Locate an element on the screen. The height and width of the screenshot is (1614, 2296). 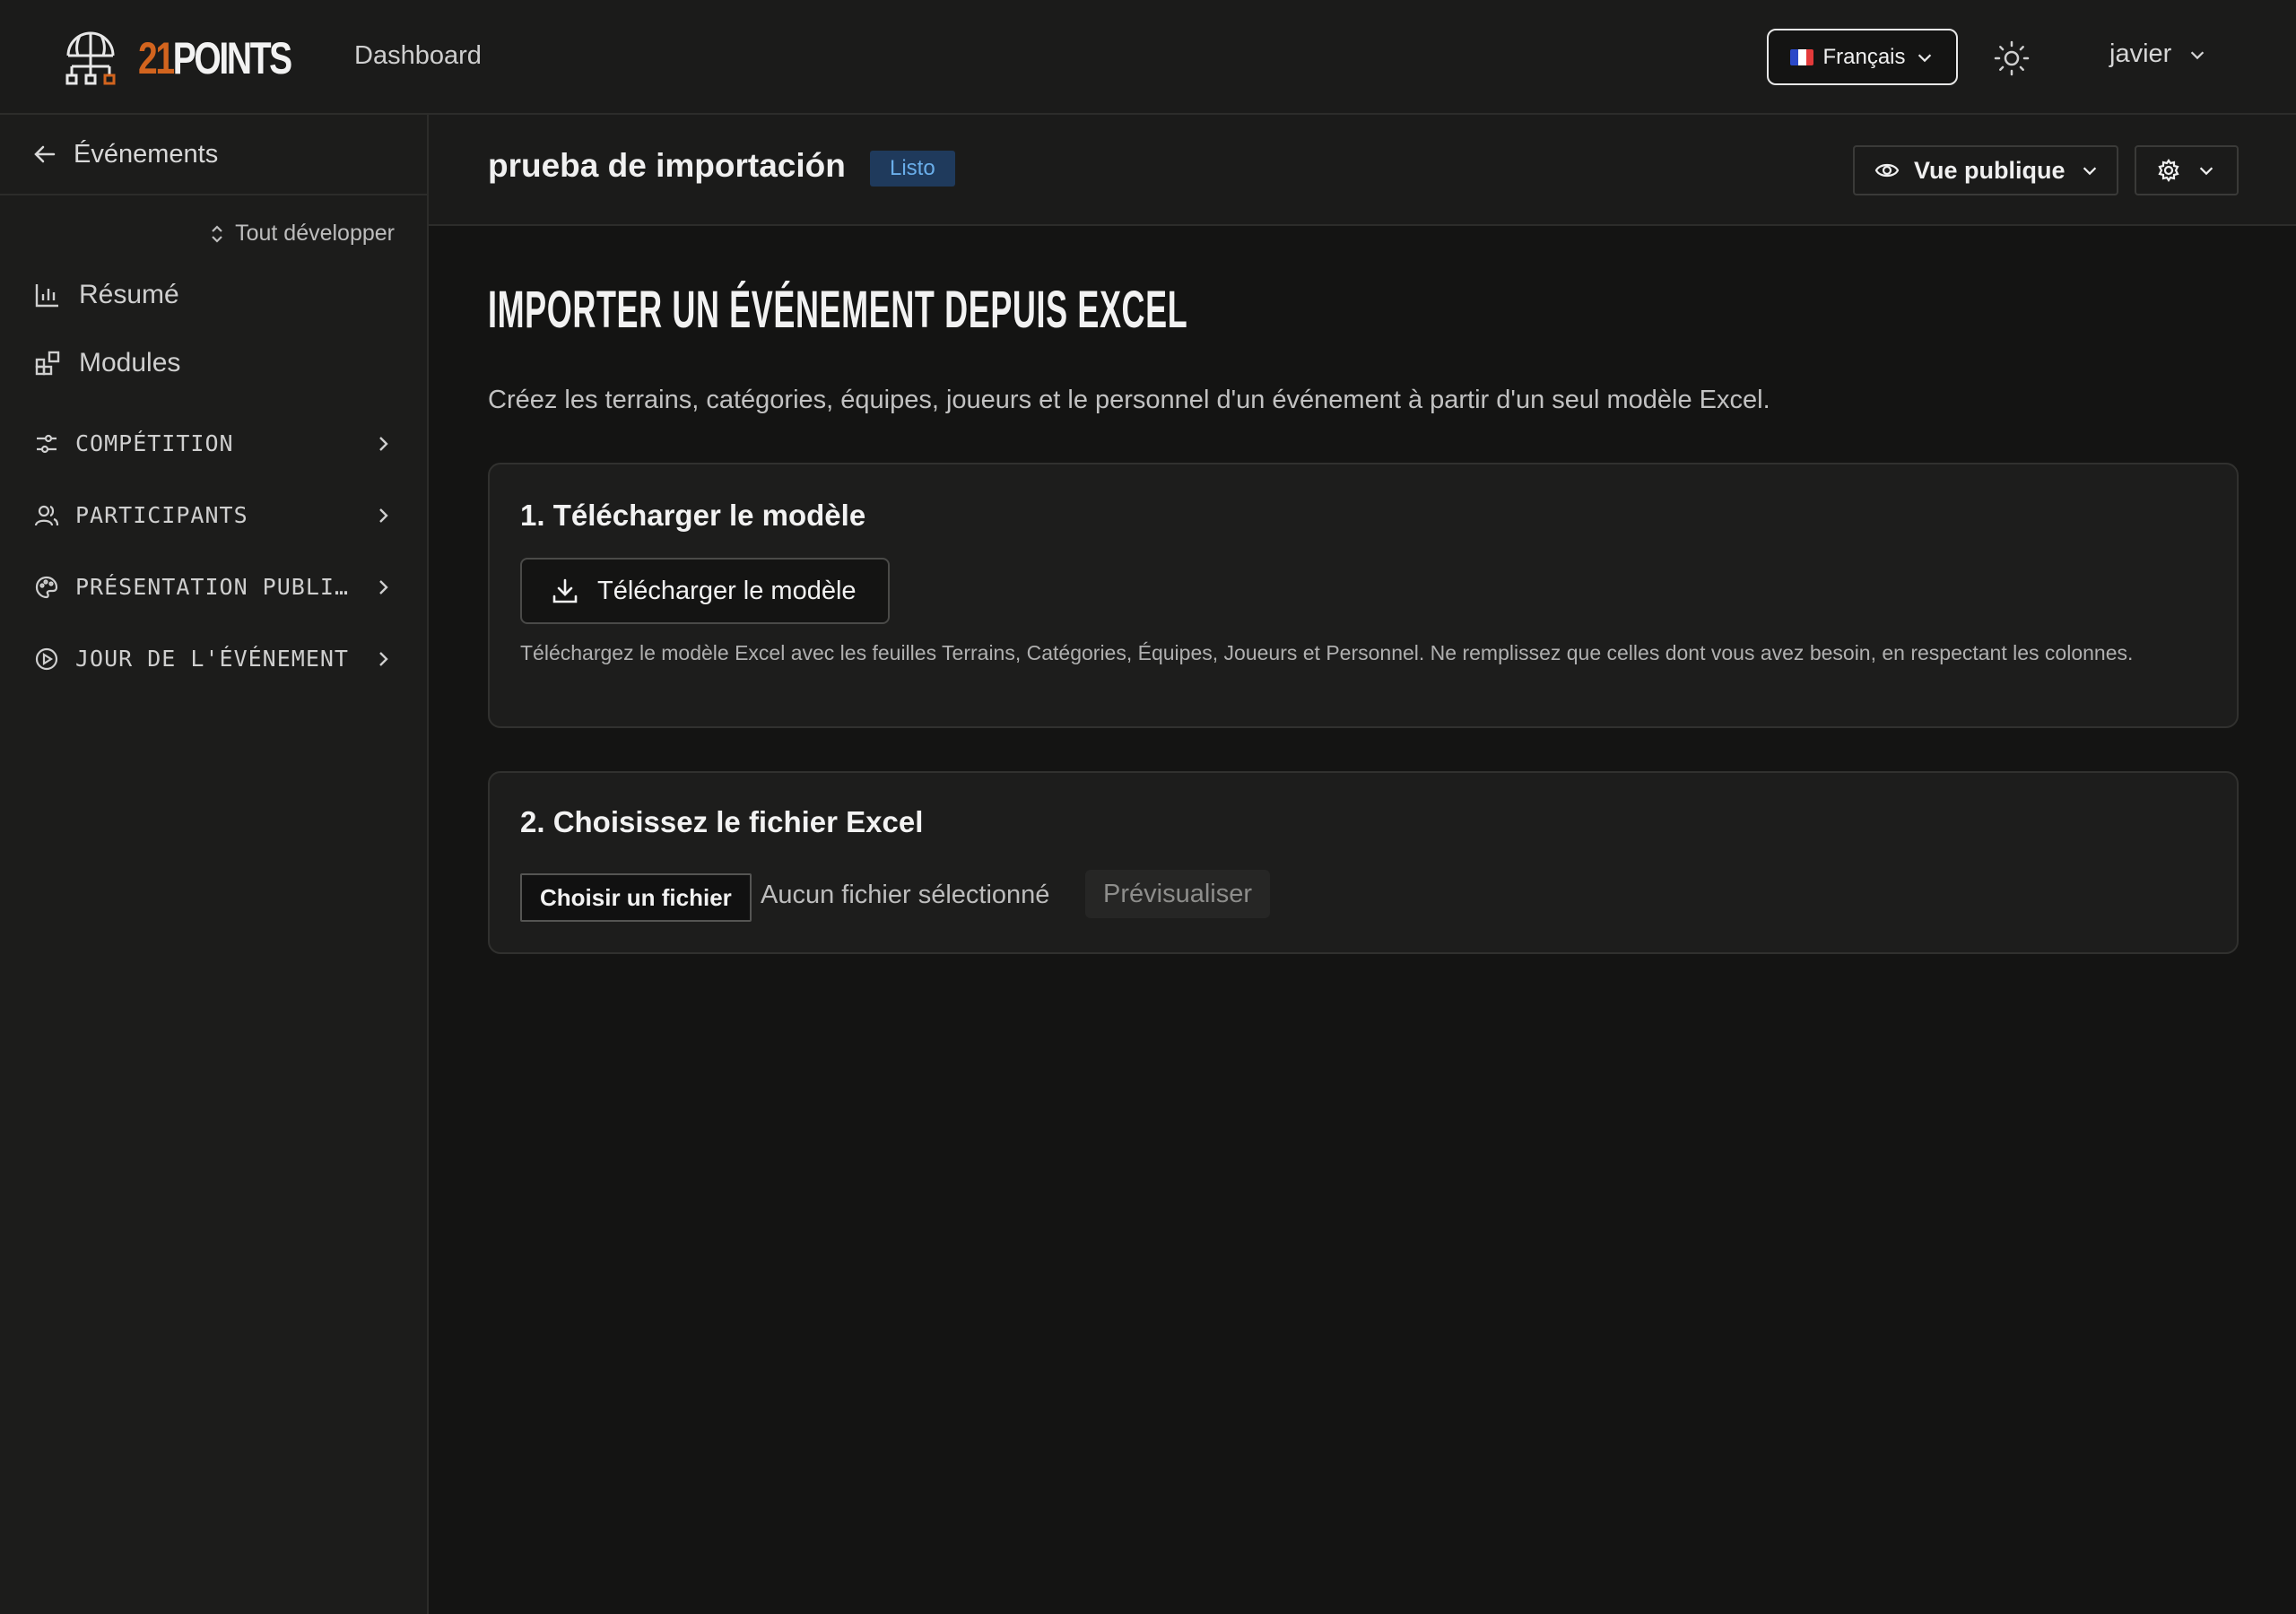
users-icon is located at coordinates (46, 515).